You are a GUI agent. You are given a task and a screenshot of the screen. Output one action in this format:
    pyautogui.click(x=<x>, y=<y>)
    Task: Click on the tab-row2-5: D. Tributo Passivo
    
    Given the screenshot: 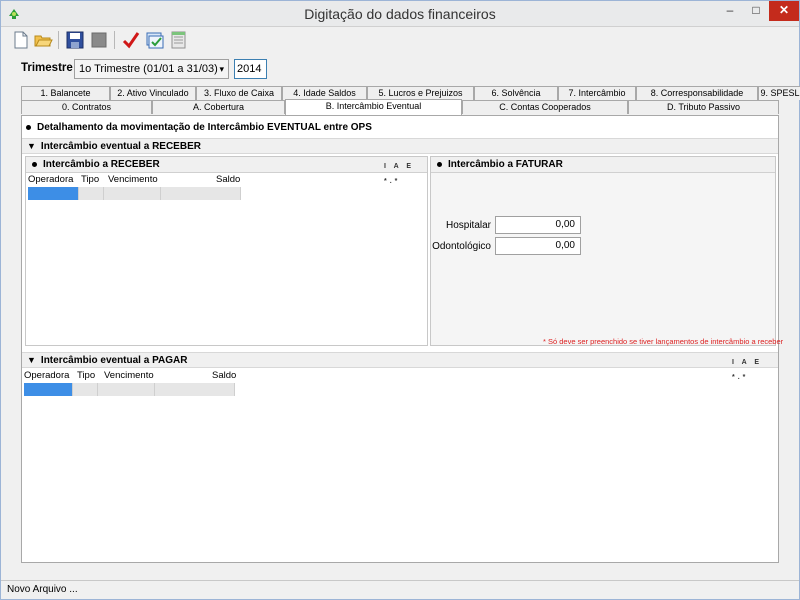 What is the action you would take?
    pyautogui.click(x=703, y=107)
    